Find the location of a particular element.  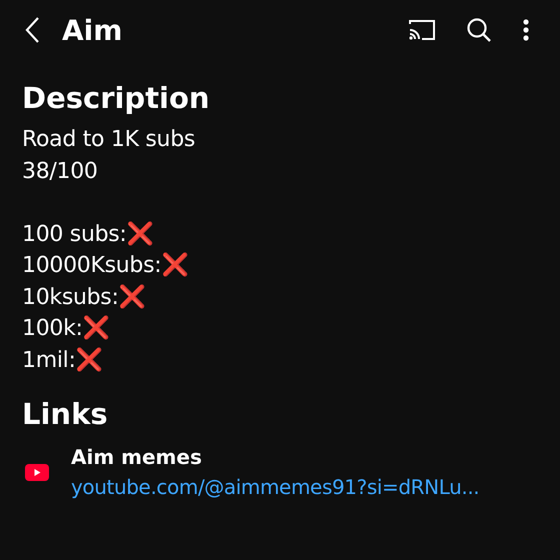

page-title: Aim is located at coordinates (92, 30).